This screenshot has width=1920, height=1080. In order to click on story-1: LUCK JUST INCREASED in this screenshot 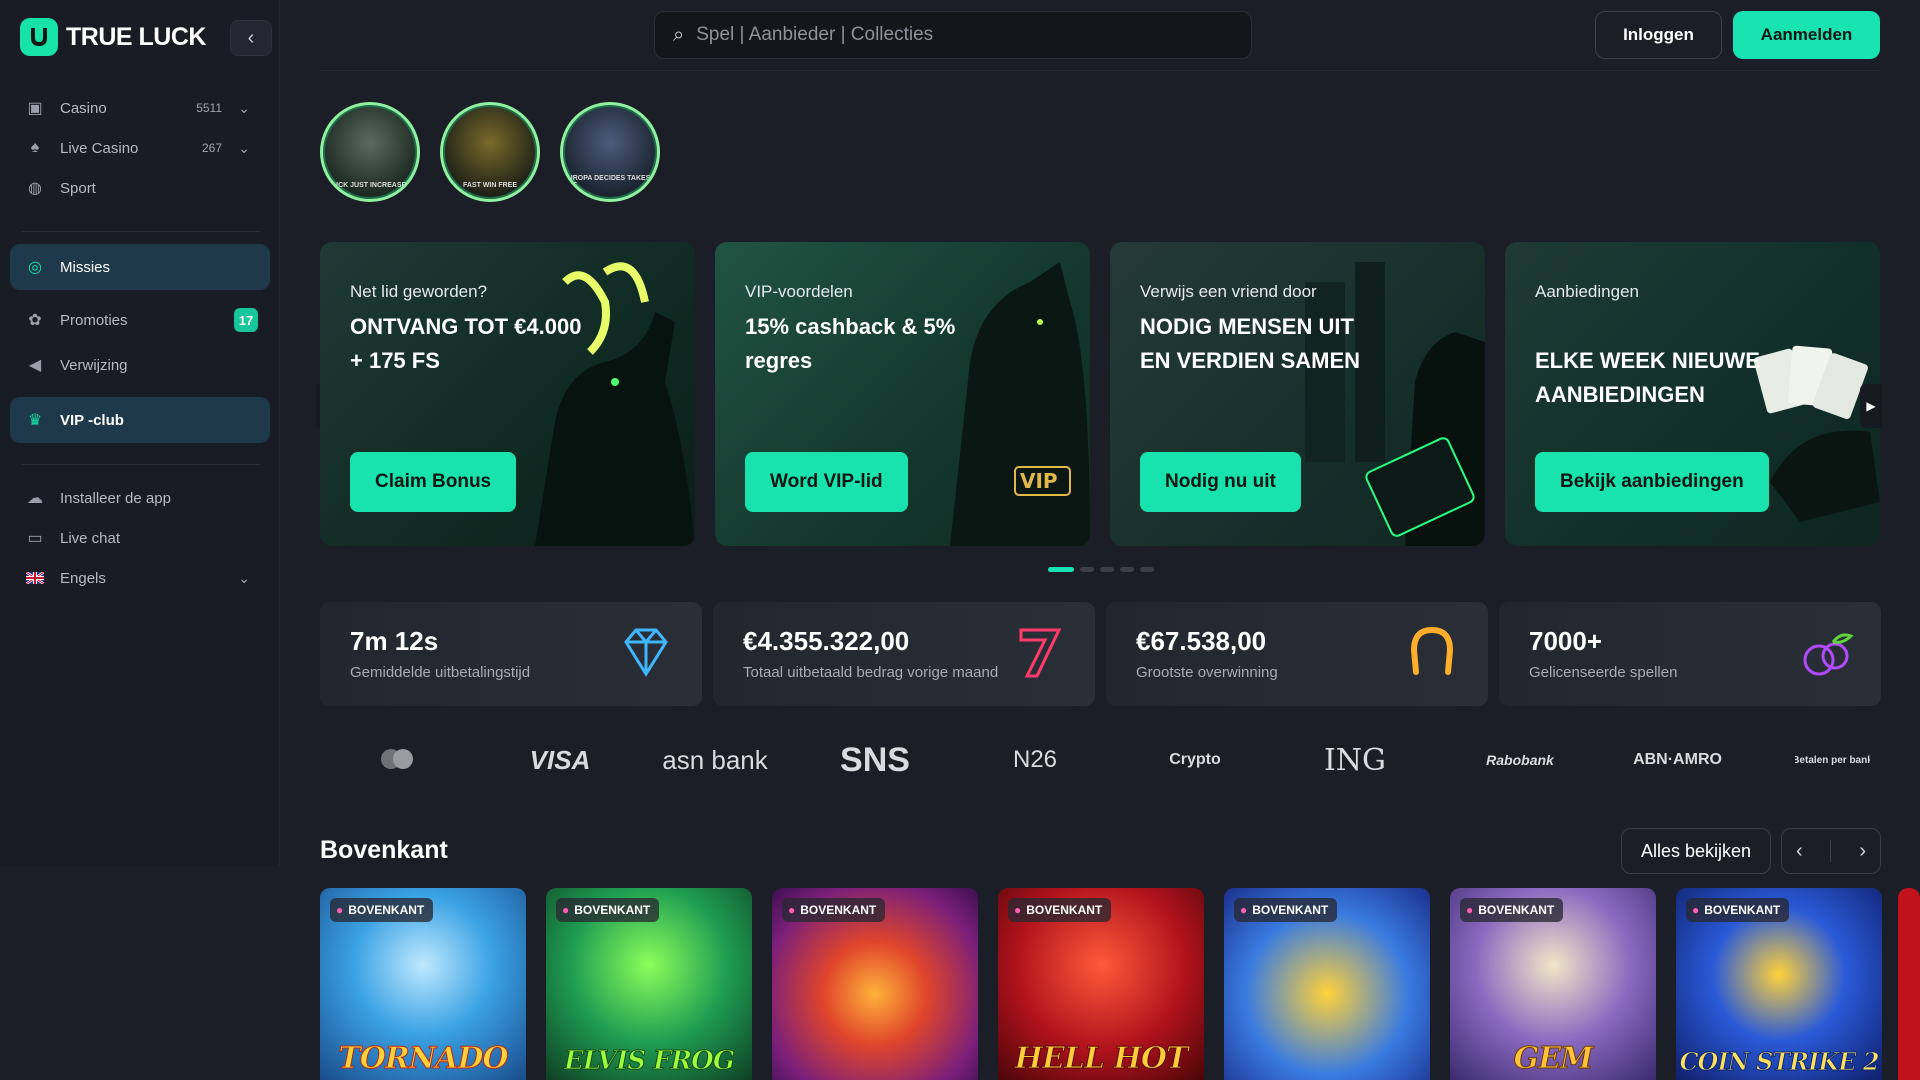, I will do `click(370, 152)`.